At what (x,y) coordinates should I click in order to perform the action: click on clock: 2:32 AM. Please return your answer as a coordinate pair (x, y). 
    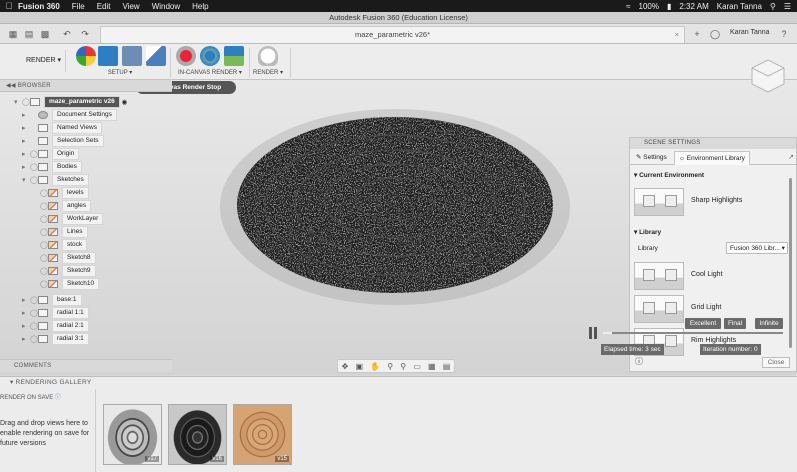
    Looking at the image, I should click on (693, 6).